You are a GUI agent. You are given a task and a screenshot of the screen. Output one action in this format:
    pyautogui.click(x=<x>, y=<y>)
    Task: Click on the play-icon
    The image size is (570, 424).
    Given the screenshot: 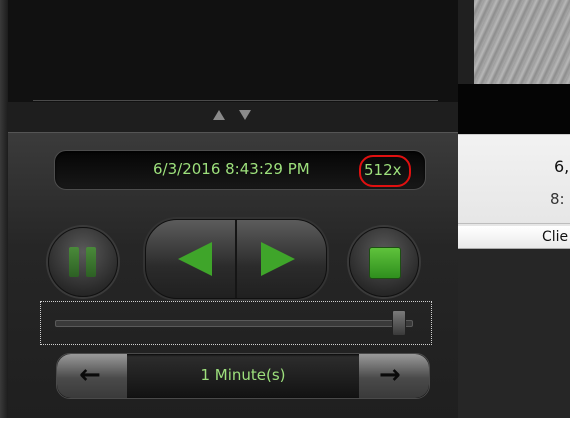 What is the action you would take?
    pyautogui.click(x=278, y=259)
    